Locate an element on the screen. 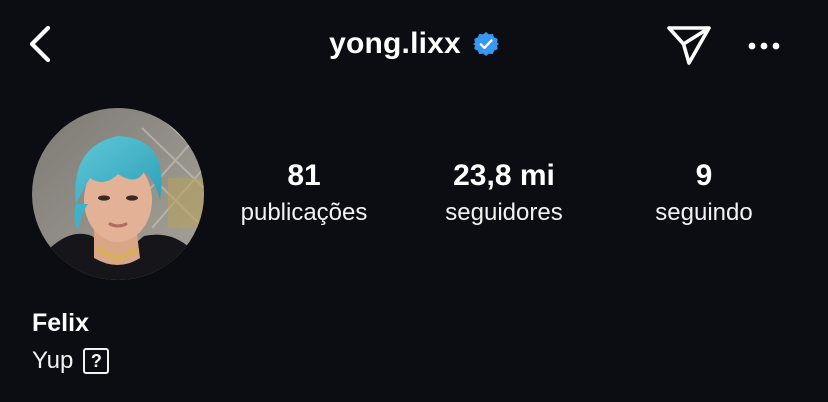 The image size is (828, 402). verified-badge-icon is located at coordinates (485, 44).